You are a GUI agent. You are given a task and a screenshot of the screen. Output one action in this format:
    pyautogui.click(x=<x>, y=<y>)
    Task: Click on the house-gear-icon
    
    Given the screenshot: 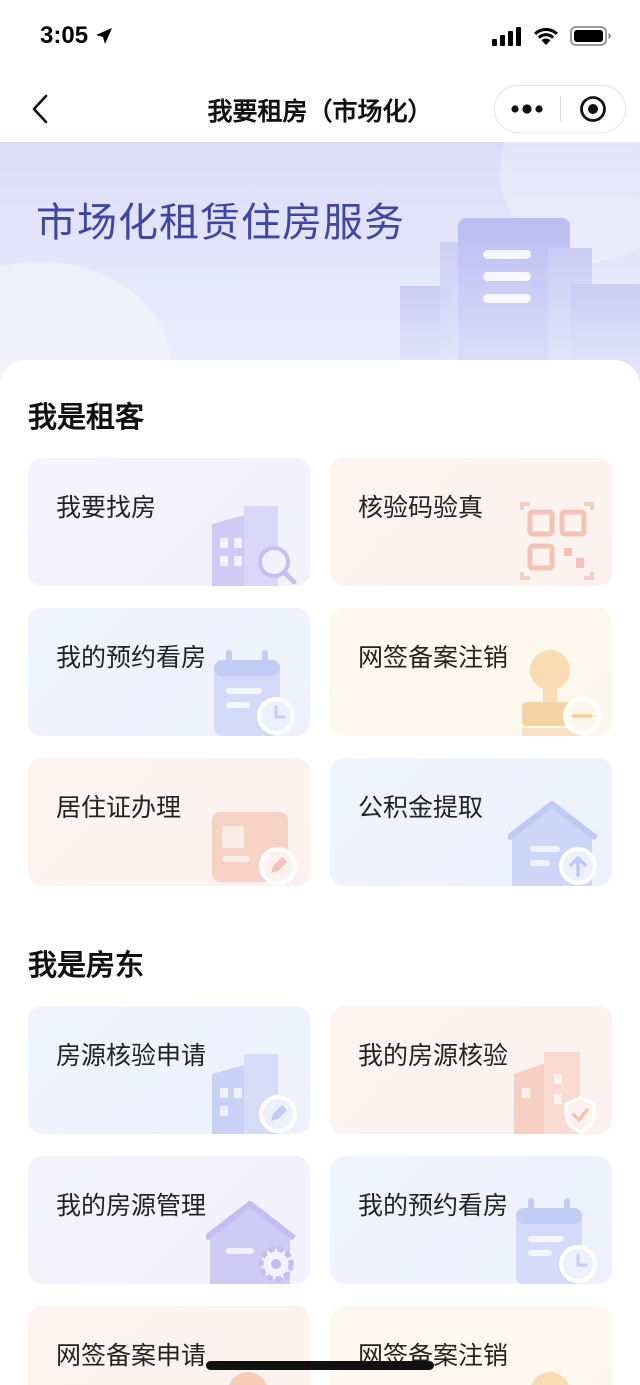 What is the action you would take?
    pyautogui.click(x=251, y=1242)
    